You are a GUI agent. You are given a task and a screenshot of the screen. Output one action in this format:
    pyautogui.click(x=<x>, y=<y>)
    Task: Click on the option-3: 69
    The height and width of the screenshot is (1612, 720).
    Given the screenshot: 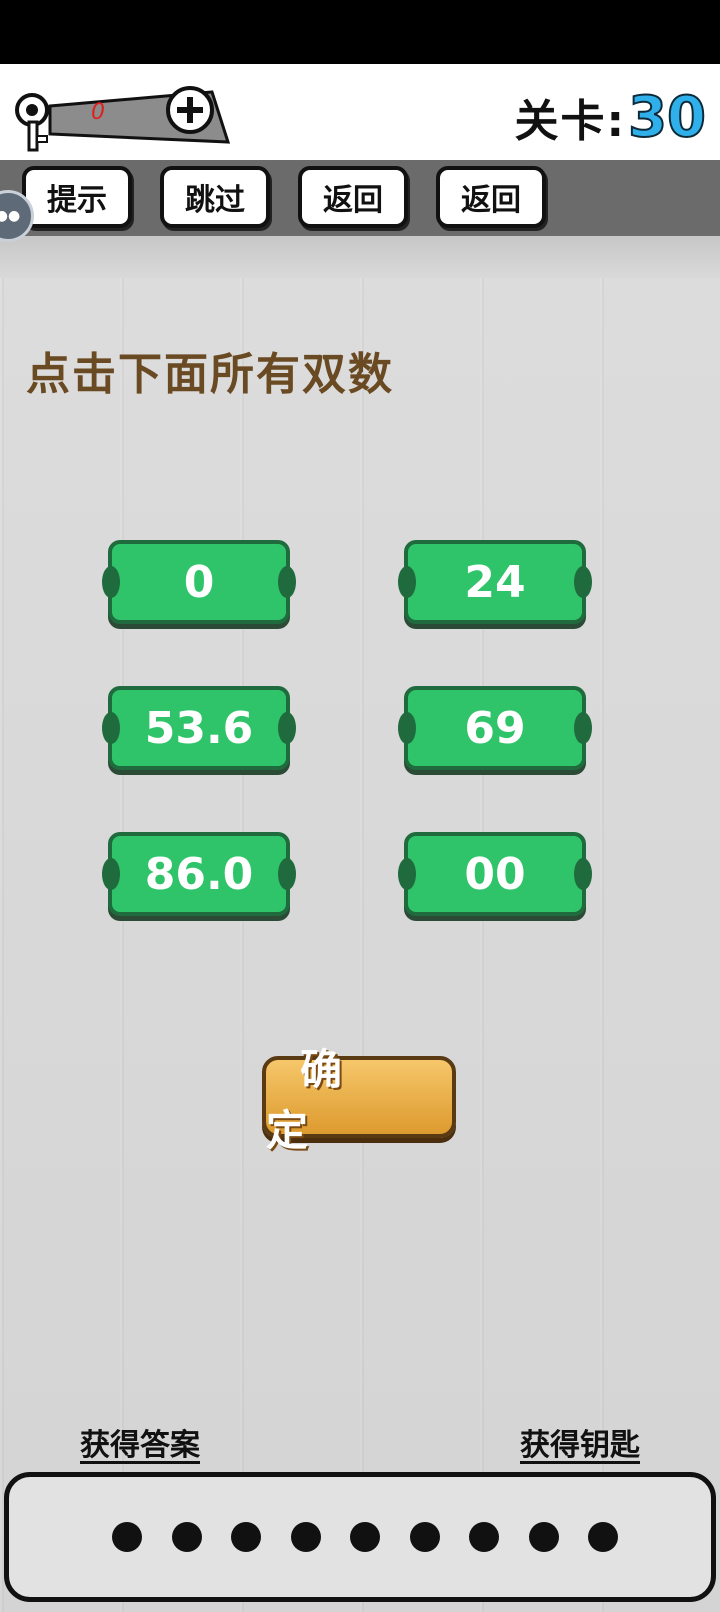 What is the action you would take?
    pyautogui.click(x=495, y=728)
    